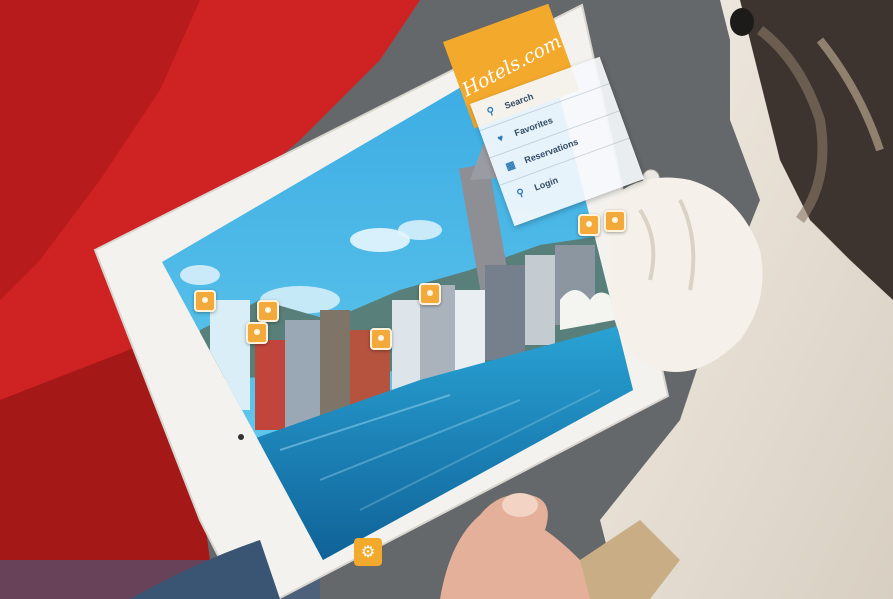 This screenshot has height=599, width=893. I want to click on key-icon: ⚲, so click(520, 193).